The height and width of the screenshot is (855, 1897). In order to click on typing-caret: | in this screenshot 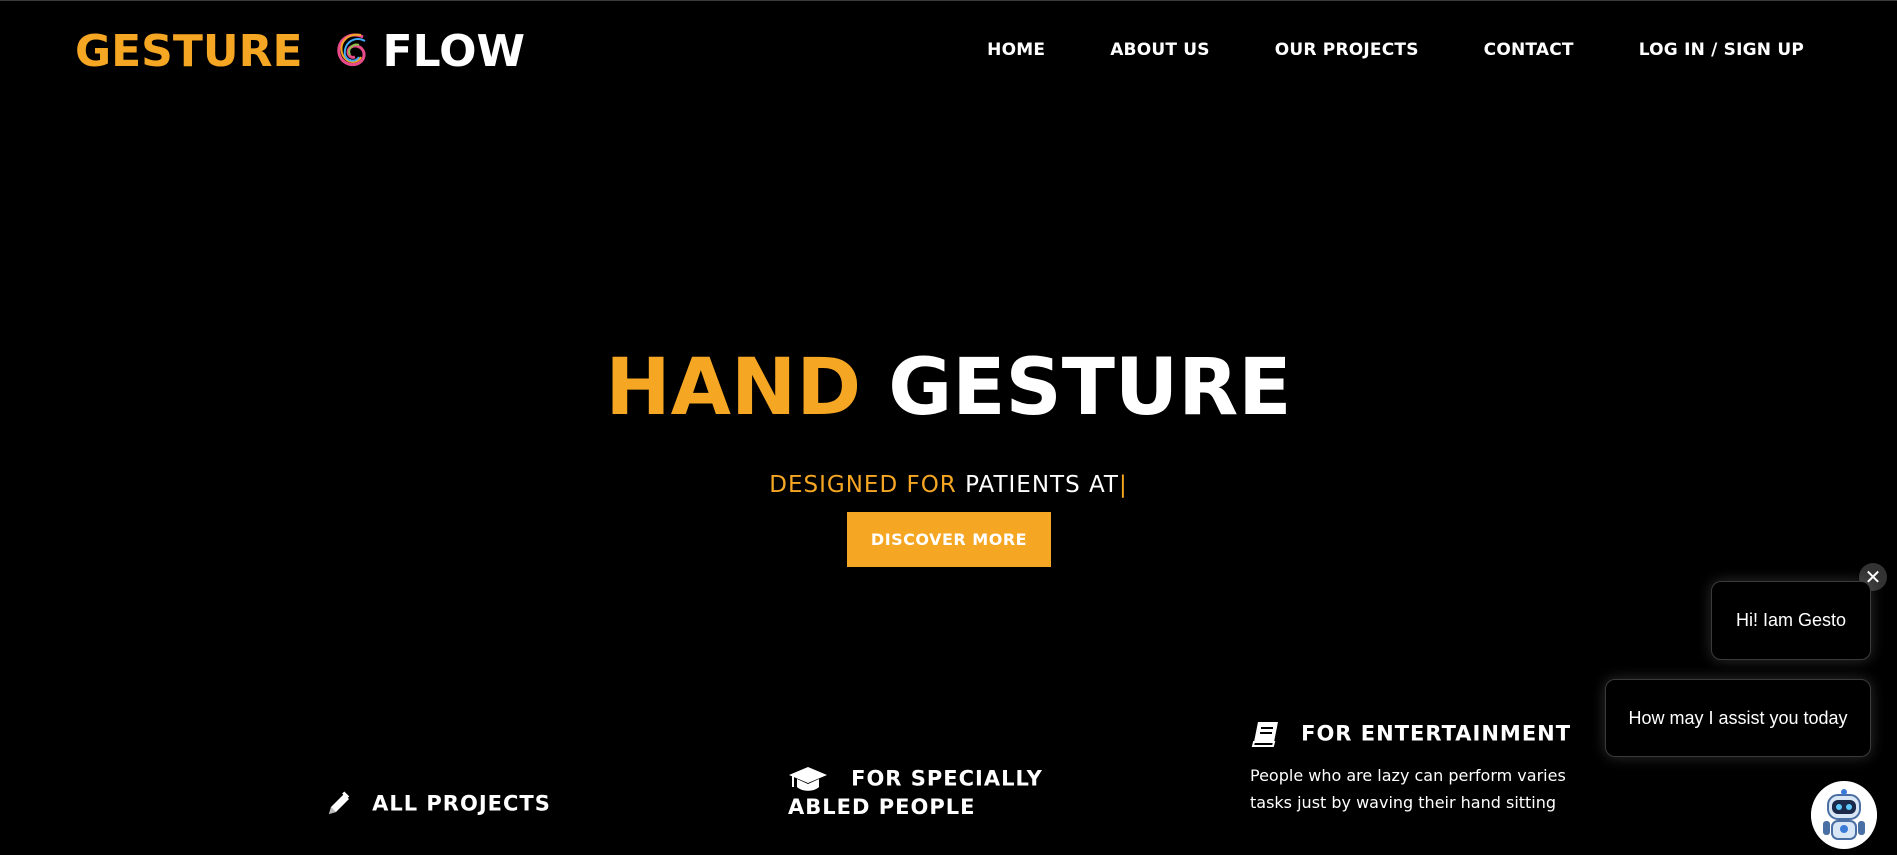, I will do `click(1123, 485)`.